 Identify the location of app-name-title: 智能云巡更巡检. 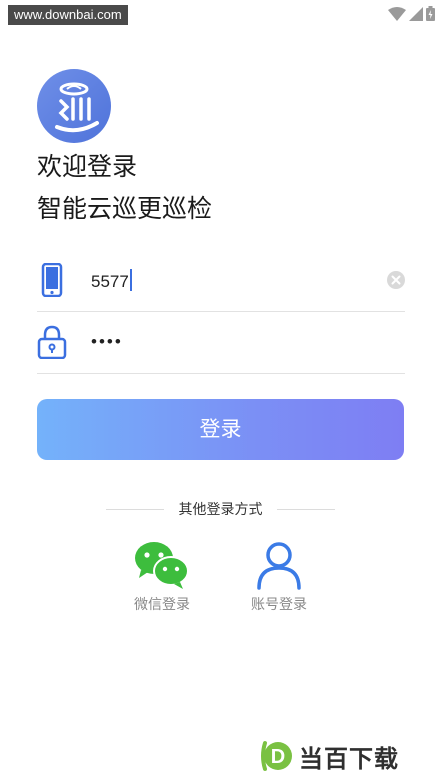
(125, 208).